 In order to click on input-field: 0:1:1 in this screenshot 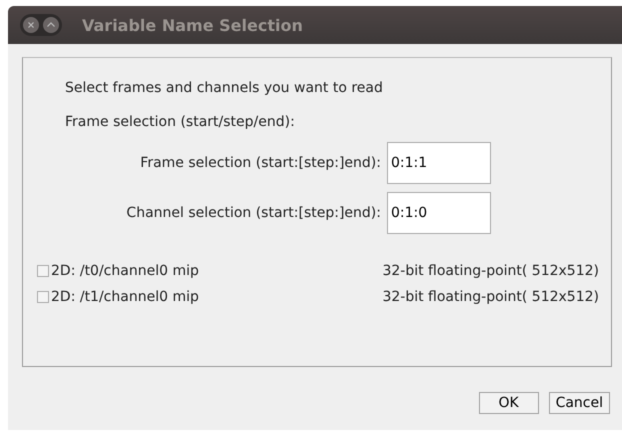, I will do `click(439, 163)`.